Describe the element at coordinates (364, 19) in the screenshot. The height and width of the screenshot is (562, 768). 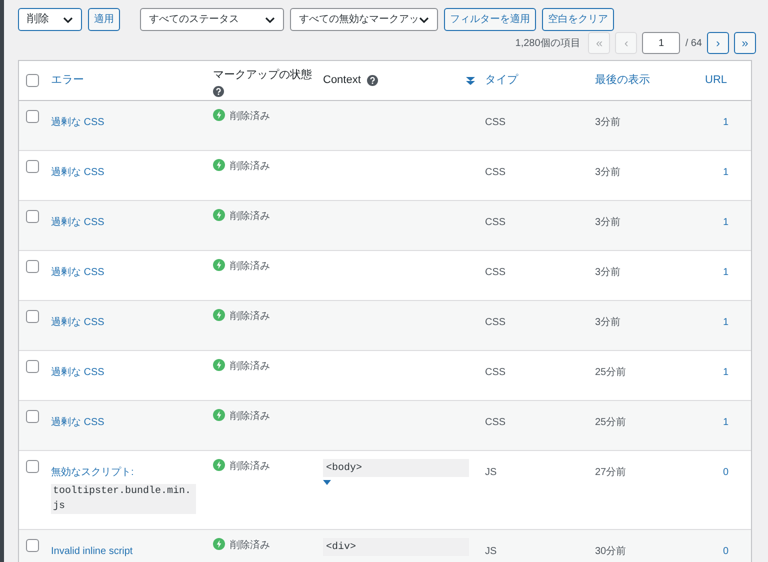
I see `select-field: すべての無効なマークアッ` at that location.